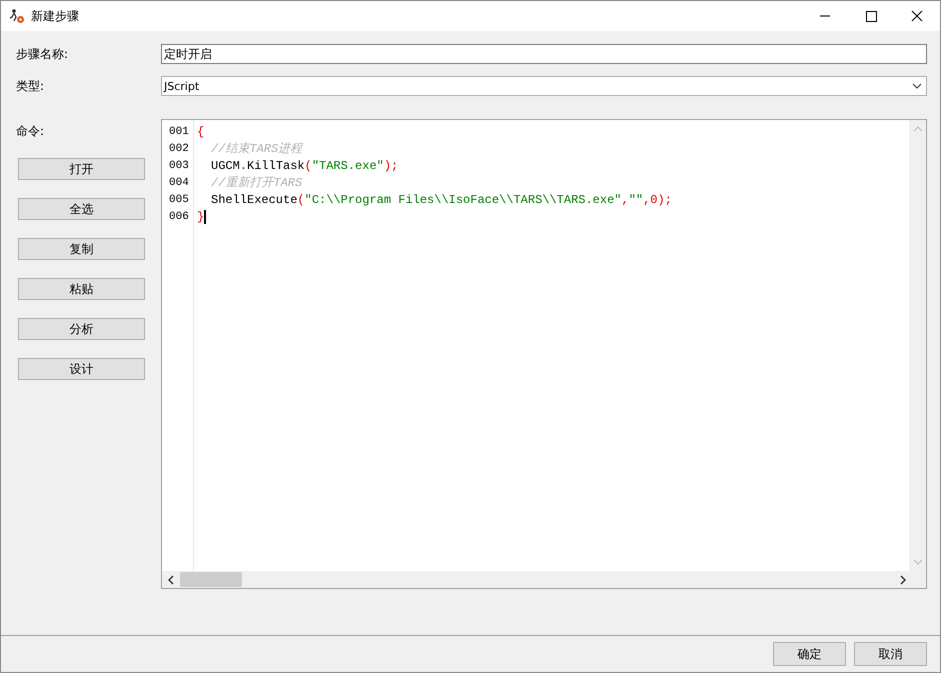 This screenshot has height=673, width=941. I want to click on field-label: 类型:, so click(31, 86).